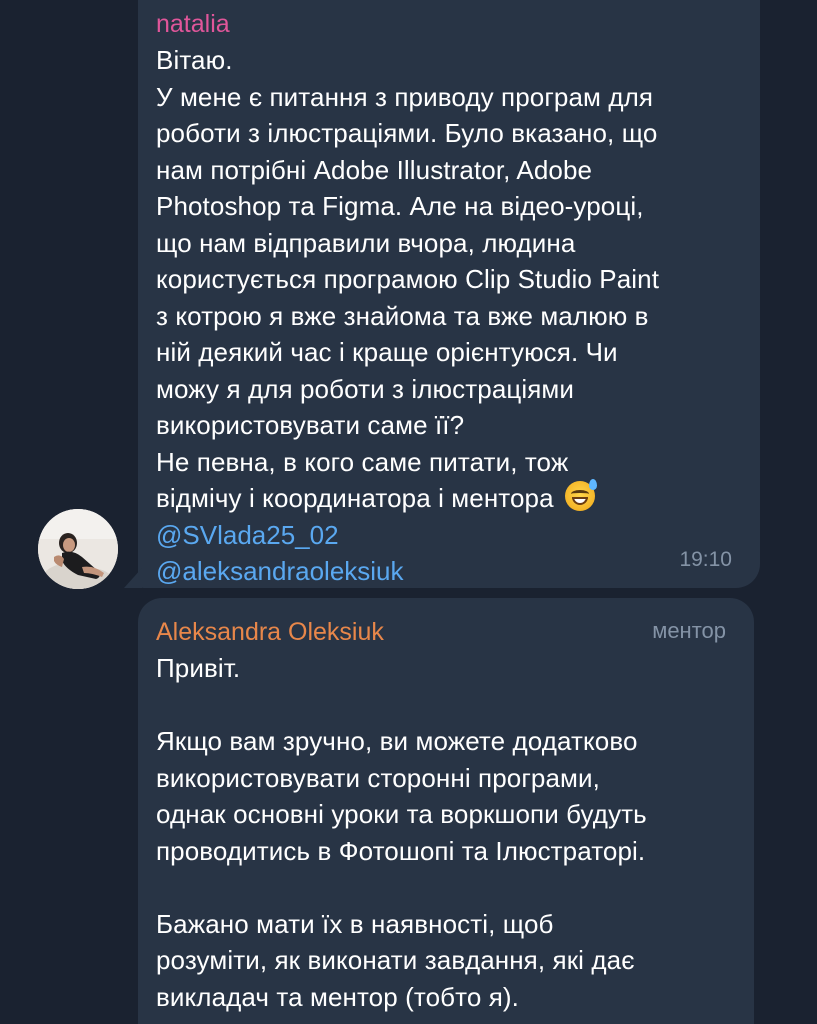 Image resolution: width=817 pixels, height=1024 pixels. What do you see at coordinates (581, 495) in the screenshot?
I see `grinning-face-with-sweat-emoji` at bounding box center [581, 495].